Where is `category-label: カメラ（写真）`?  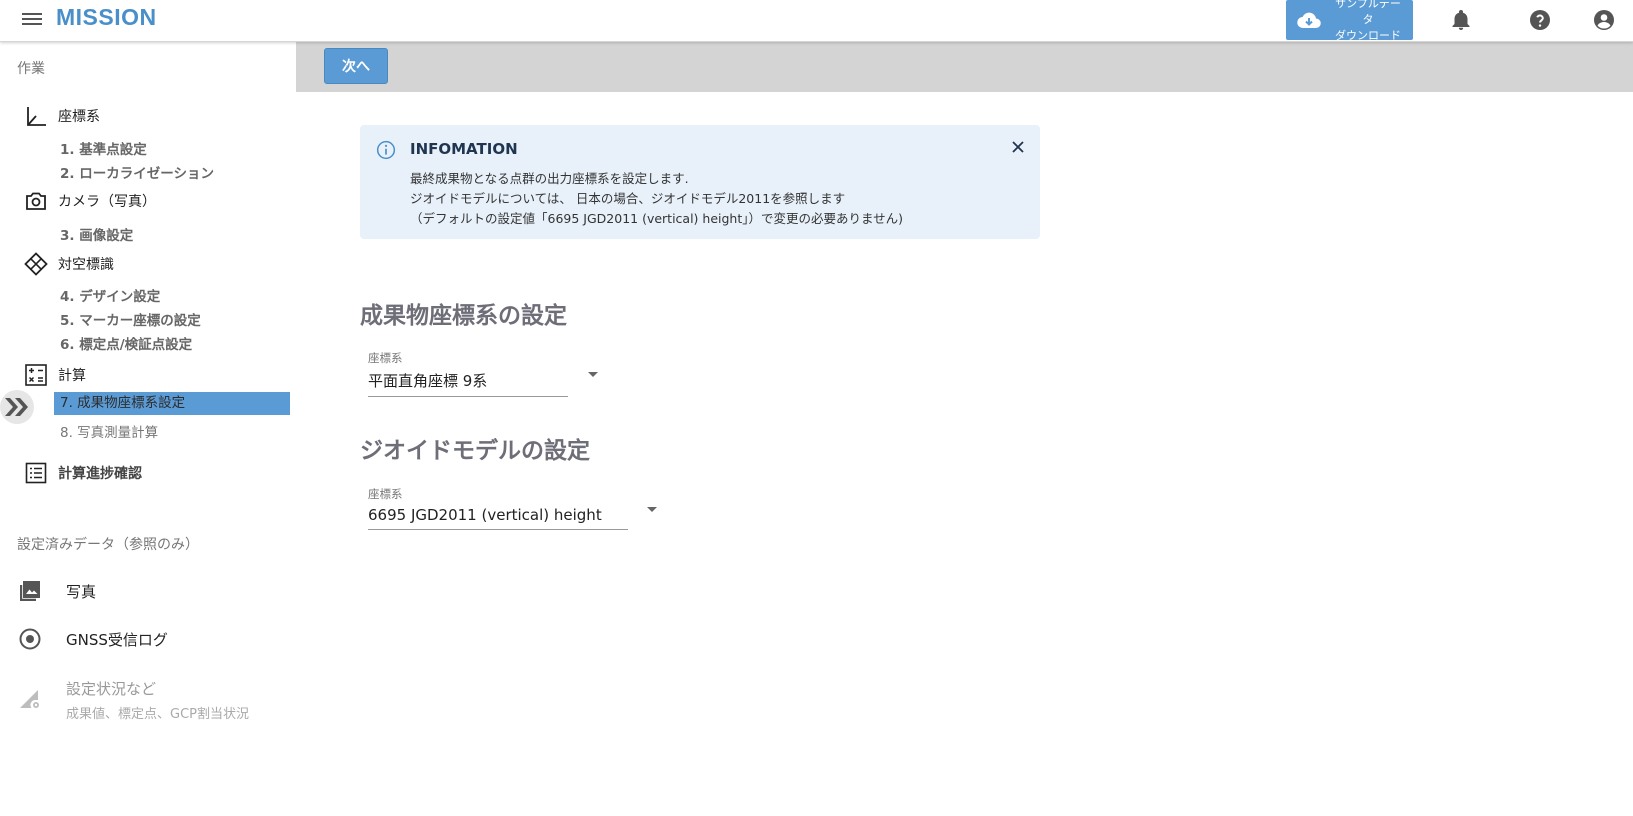 category-label: カメラ（写真） is located at coordinates (107, 202).